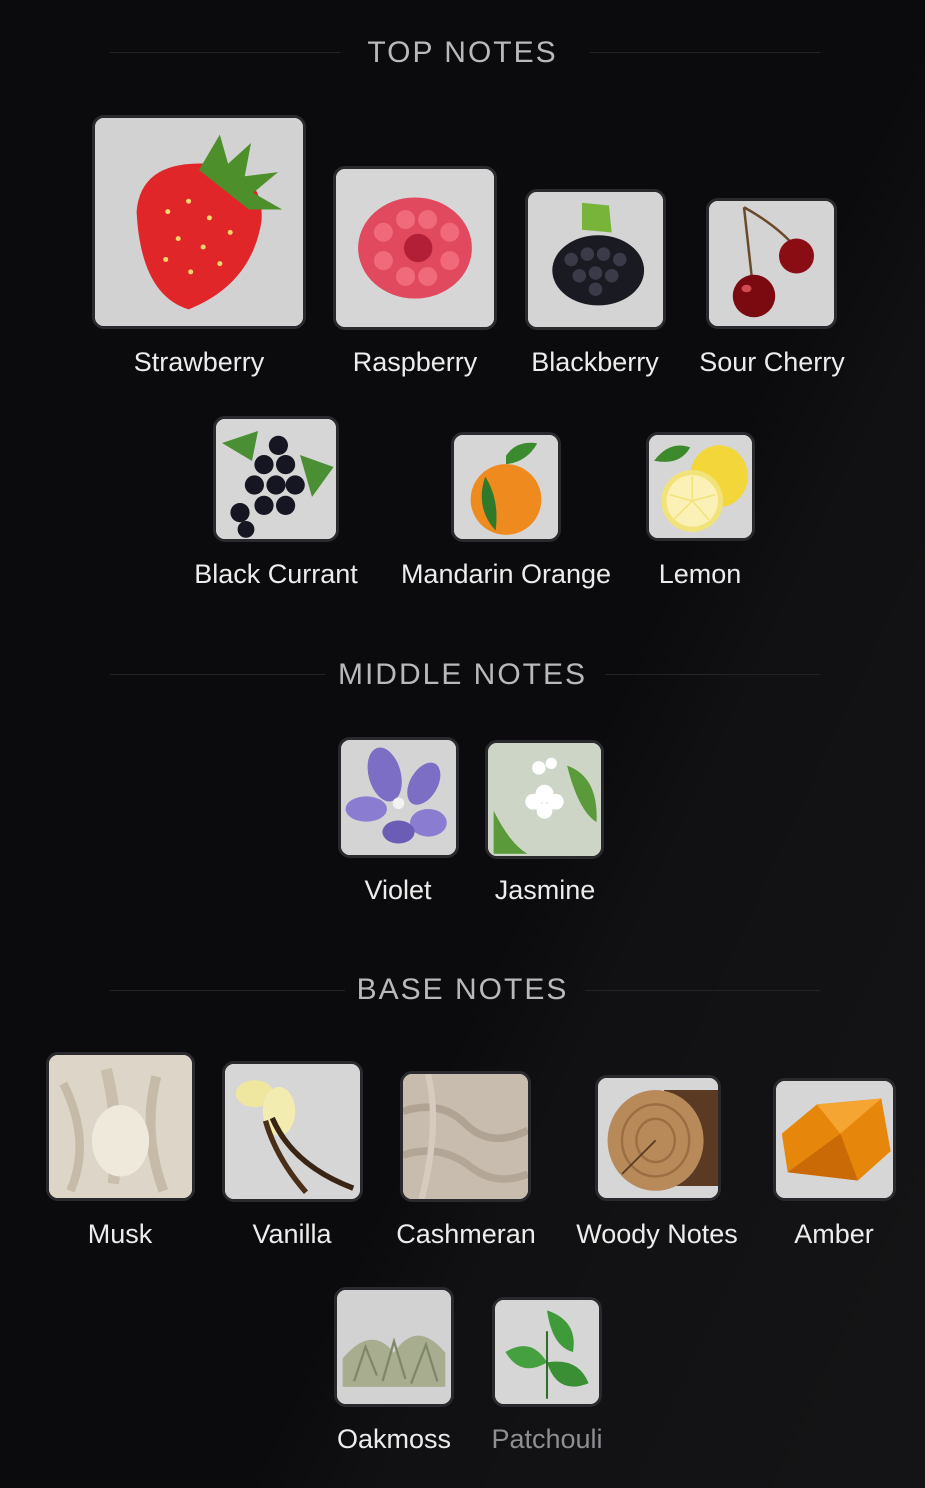 This screenshot has width=925, height=1488. I want to click on top-notes-heading: TOP NOTES, so click(462, 52).